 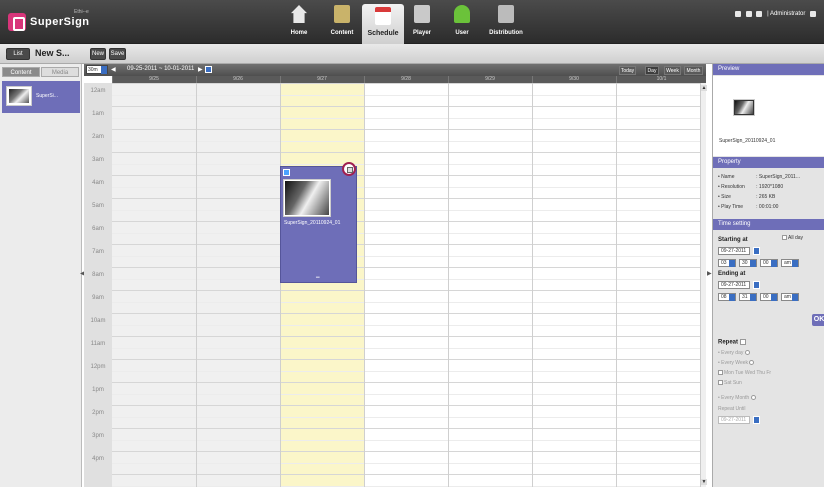 What do you see at coordinates (208, 69) in the screenshot?
I see `calendar-icon` at bounding box center [208, 69].